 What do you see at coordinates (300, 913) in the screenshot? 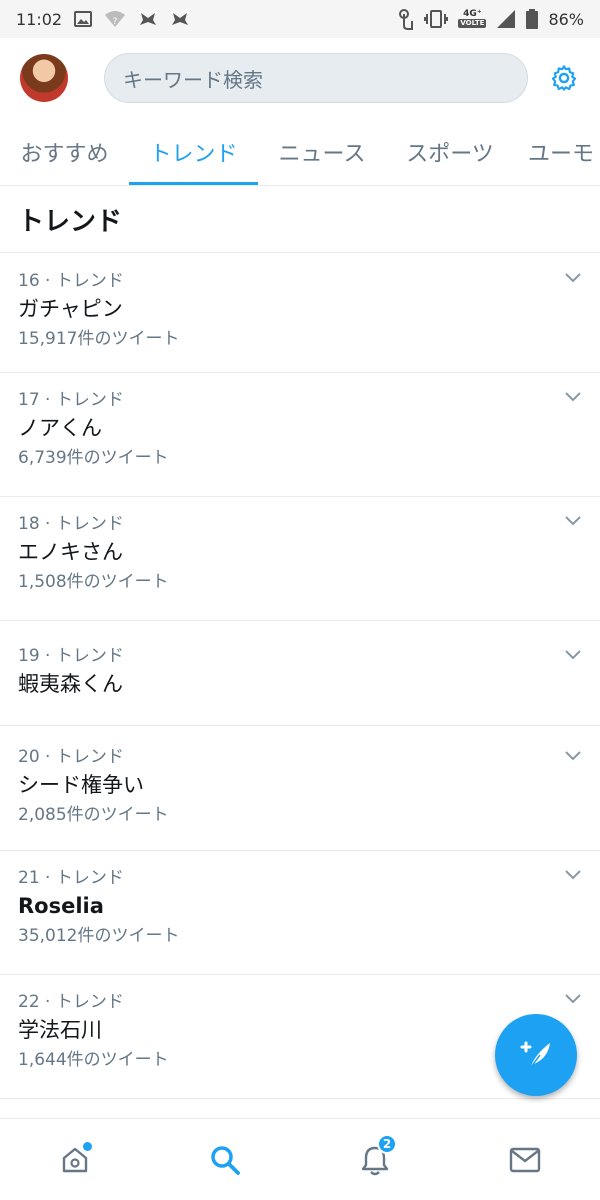
I see `trend-item: 21 · トレンド Roselia 35,012件のツイート` at bounding box center [300, 913].